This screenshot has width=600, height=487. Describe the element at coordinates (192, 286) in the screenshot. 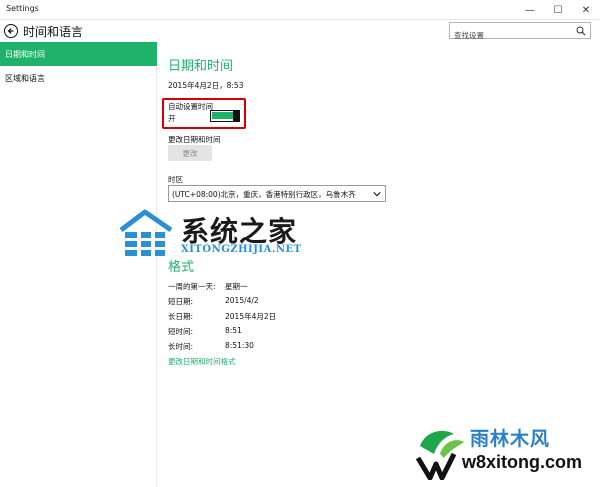

I see `format-label-first-day: 一周的第一天:` at that location.